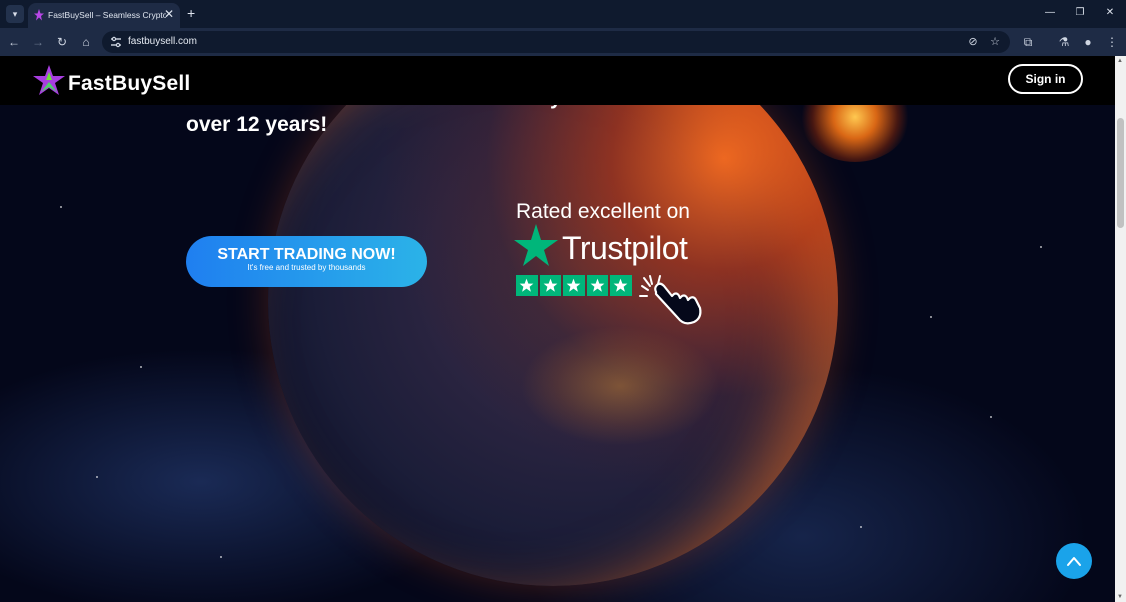  What do you see at coordinates (1120, 597) in the screenshot?
I see `scroll-down-arrow-icon: ▼` at bounding box center [1120, 597].